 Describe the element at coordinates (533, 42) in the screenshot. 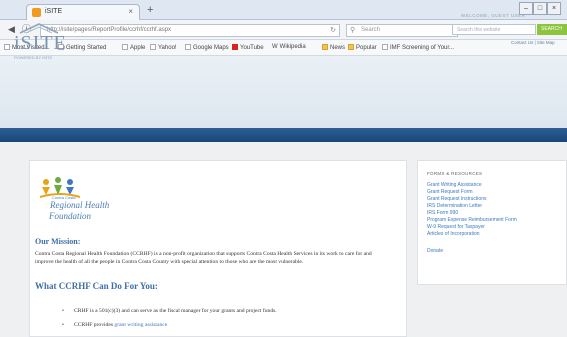

I see `header-links: Contact Us | Site Map` at that location.